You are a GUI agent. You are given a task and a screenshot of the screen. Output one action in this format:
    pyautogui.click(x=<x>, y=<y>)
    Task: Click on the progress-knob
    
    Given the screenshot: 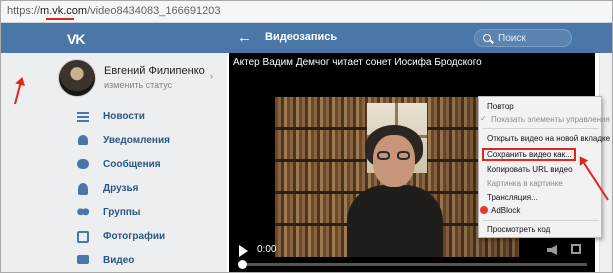 What is the action you would take?
    pyautogui.click(x=242, y=264)
    